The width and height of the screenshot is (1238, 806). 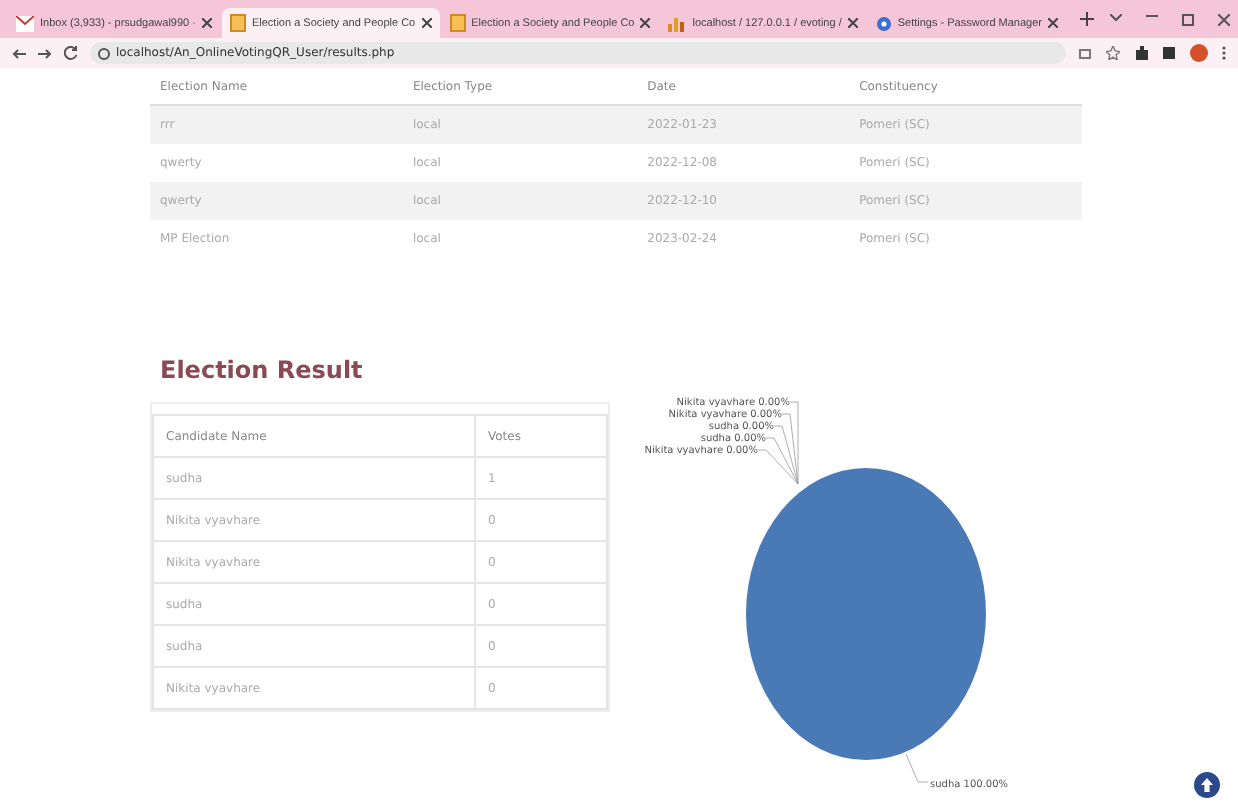 I want to click on forward-icon, so click(x=45, y=53).